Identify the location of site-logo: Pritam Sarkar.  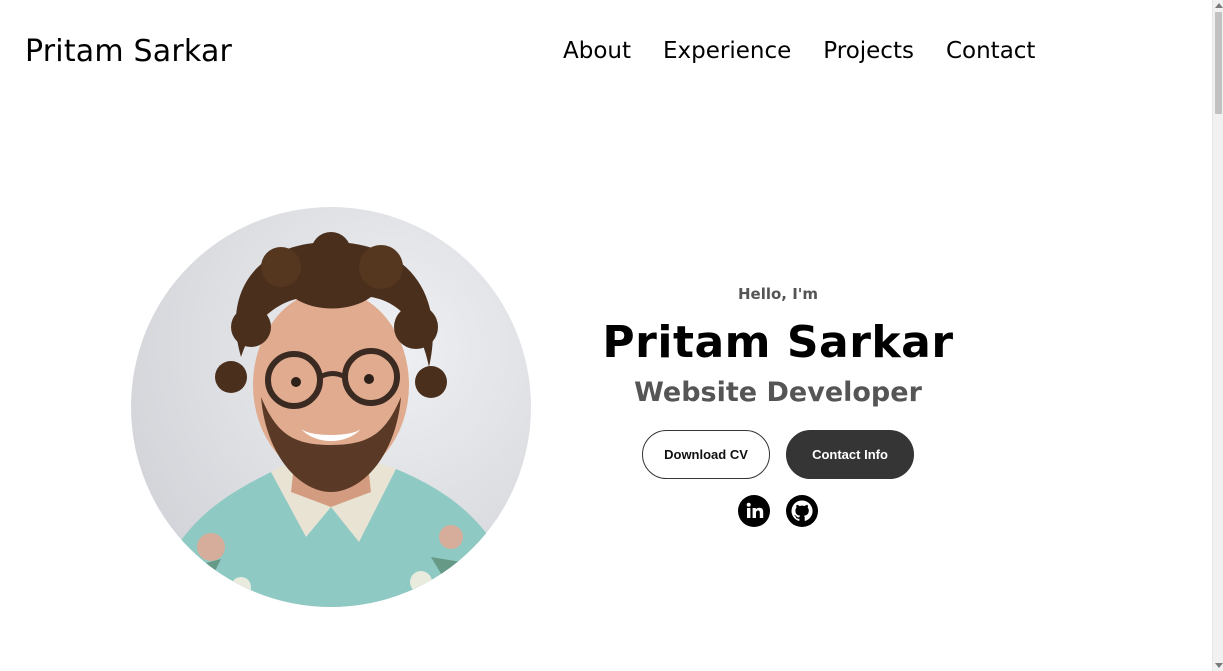
(128, 51).